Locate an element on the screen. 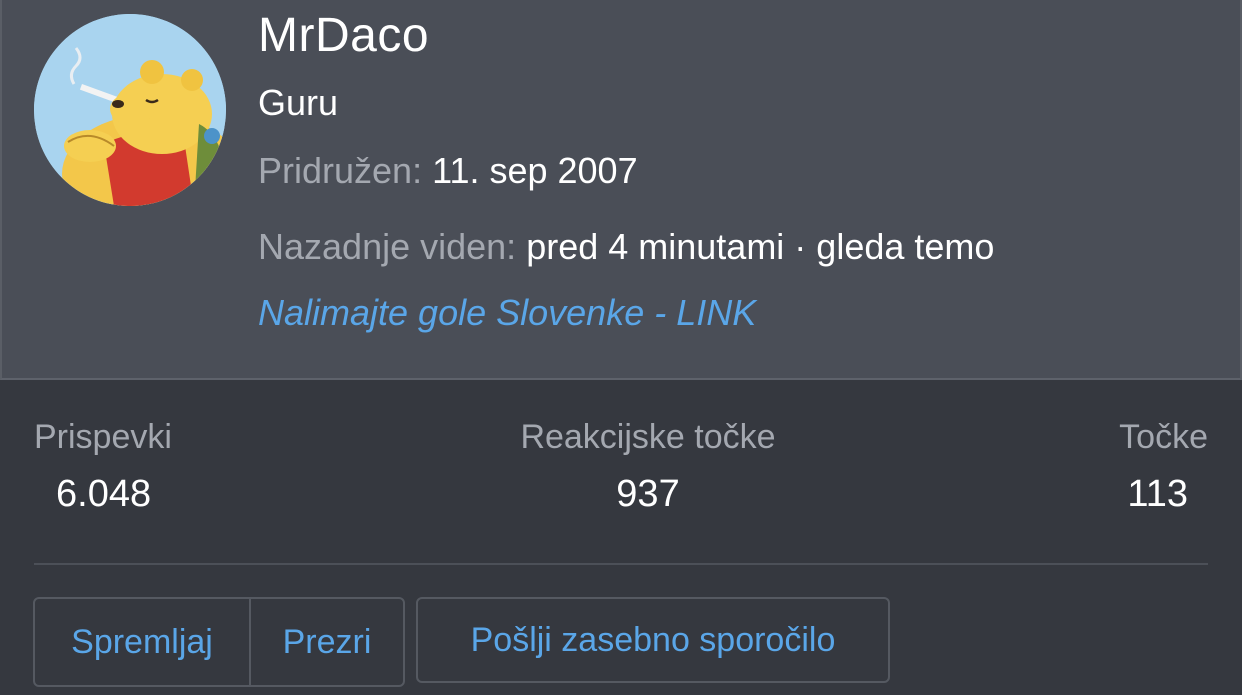 This screenshot has width=1242, height=695. ignore-button: Prezri is located at coordinates (327, 642).